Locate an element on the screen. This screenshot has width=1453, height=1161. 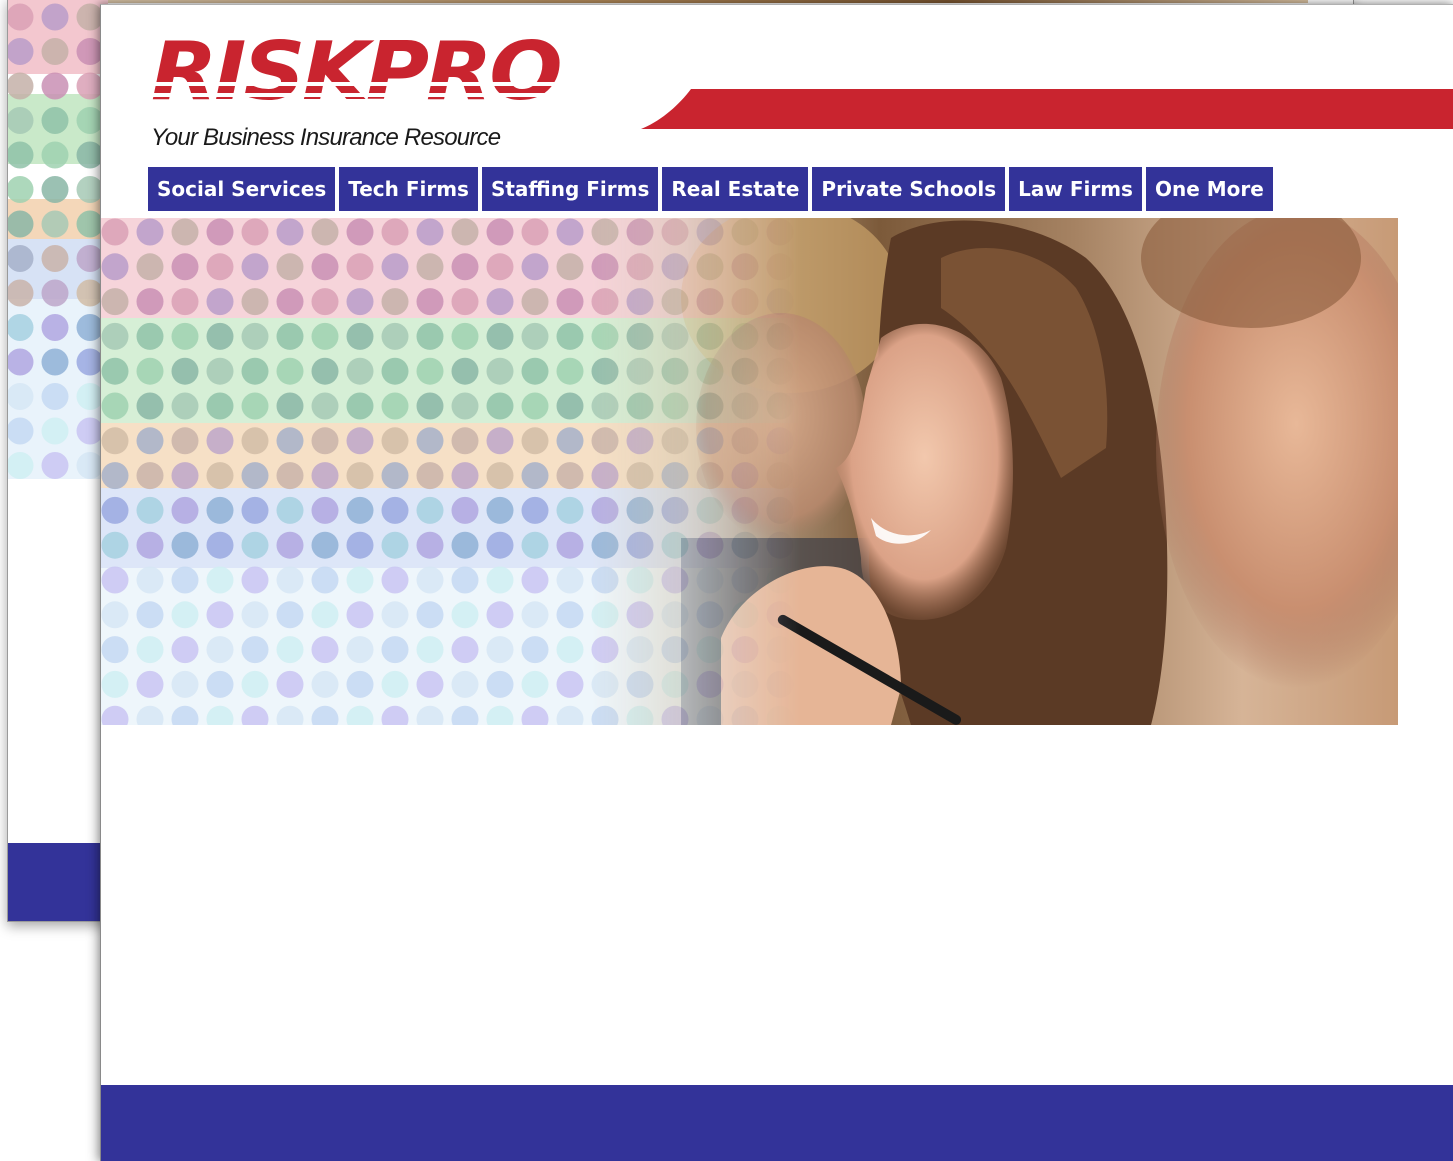
nav-item-social-services: Social Services is located at coordinates (242, 189).